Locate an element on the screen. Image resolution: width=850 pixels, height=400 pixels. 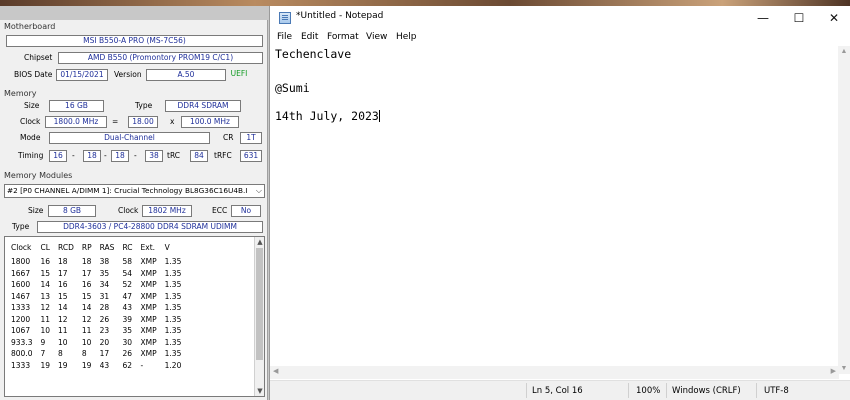
timings-scrollbar: ▲ ▼ is located at coordinates (259, 316).